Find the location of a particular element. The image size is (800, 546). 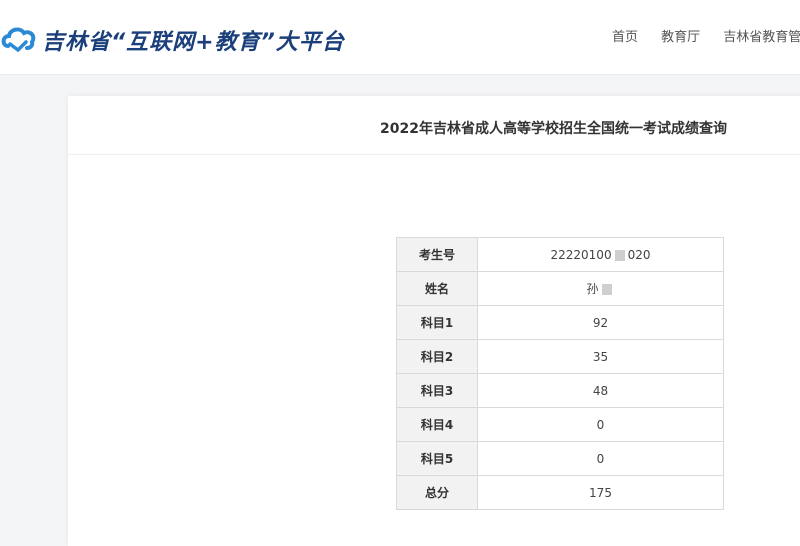

row-value: 22220100 020 is located at coordinates (600, 254).